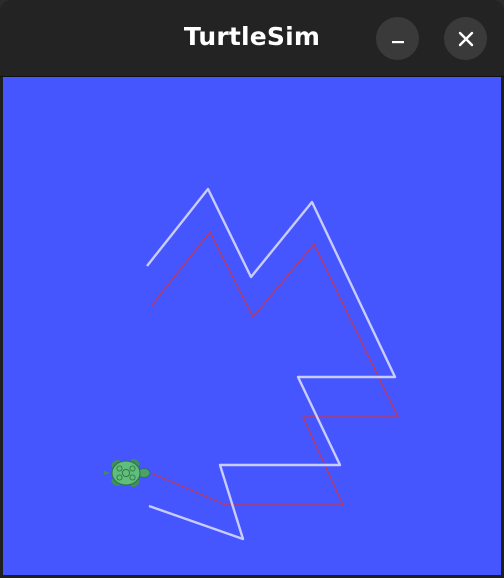 The width and height of the screenshot is (504, 578). I want to click on minimize-icon, so click(398, 39).